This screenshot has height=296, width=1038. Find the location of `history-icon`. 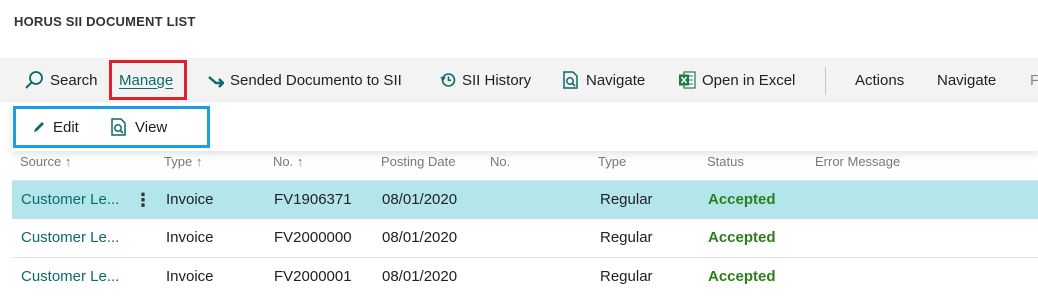

history-icon is located at coordinates (448, 80).